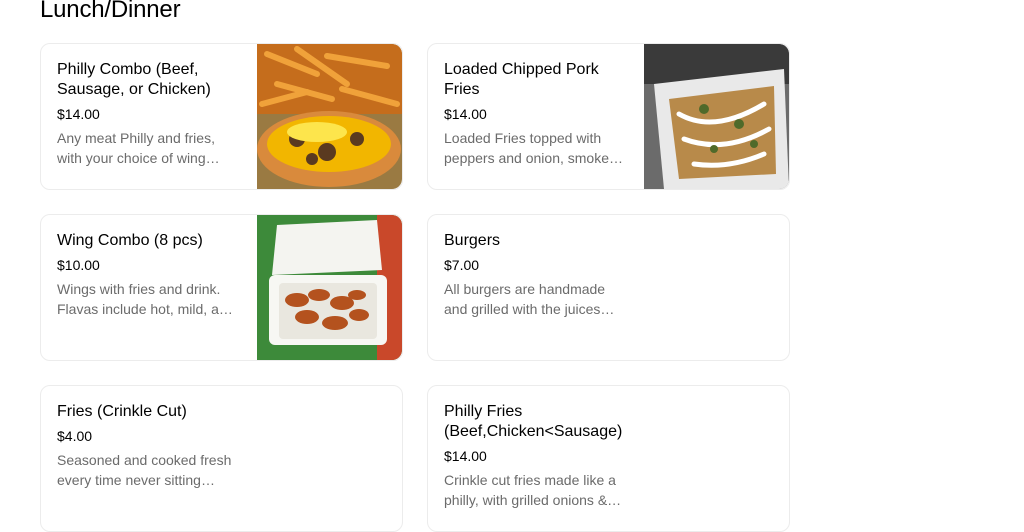 This screenshot has height=532, width=1024. I want to click on menu-item-price: $7.00, so click(462, 265).